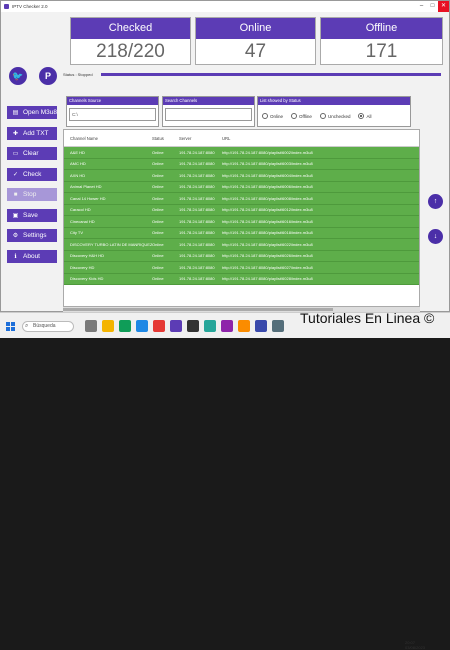 This screenshot has height=650, width=450. What do you see at coordinates (435, 201) in the screenshot?
I see `scroll-up-icon: ↑` at bounding box center [435, 201].